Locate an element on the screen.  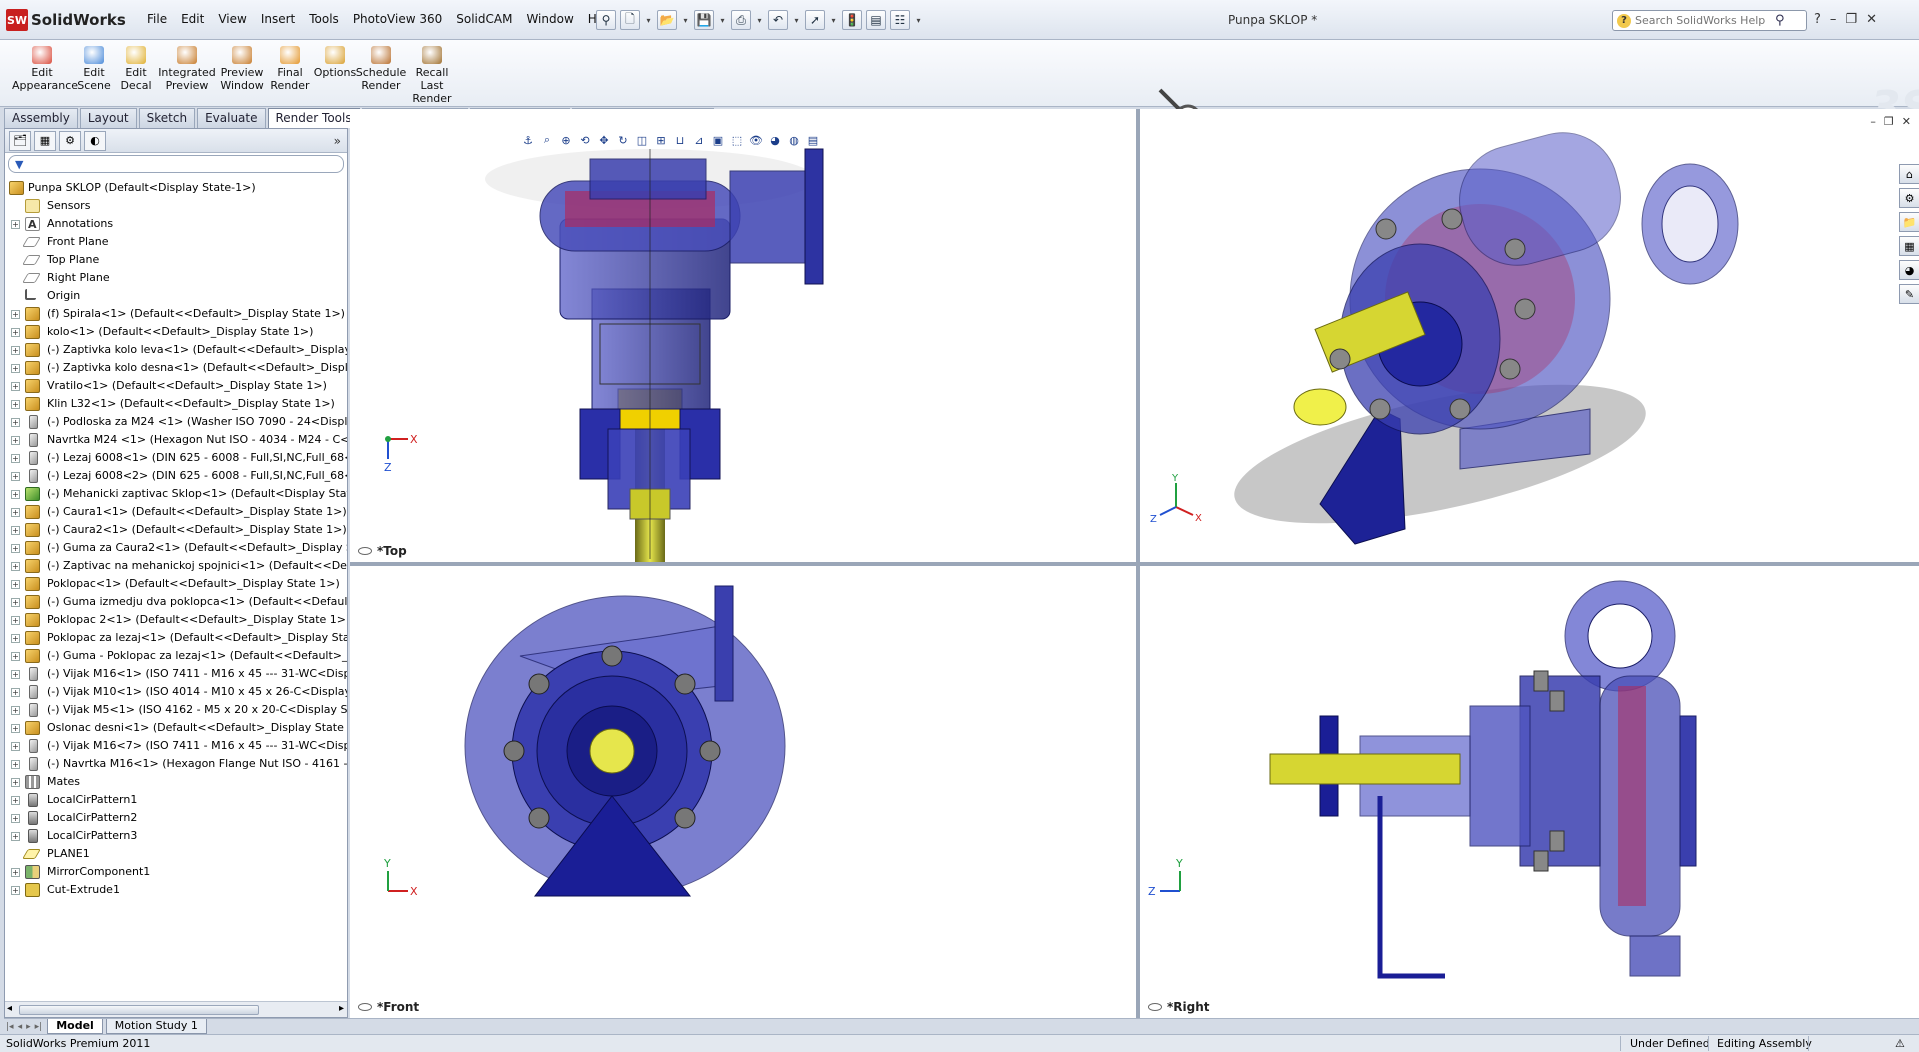
tree-item: + Cut-Extrude1 is located at coordinates (176, 890).